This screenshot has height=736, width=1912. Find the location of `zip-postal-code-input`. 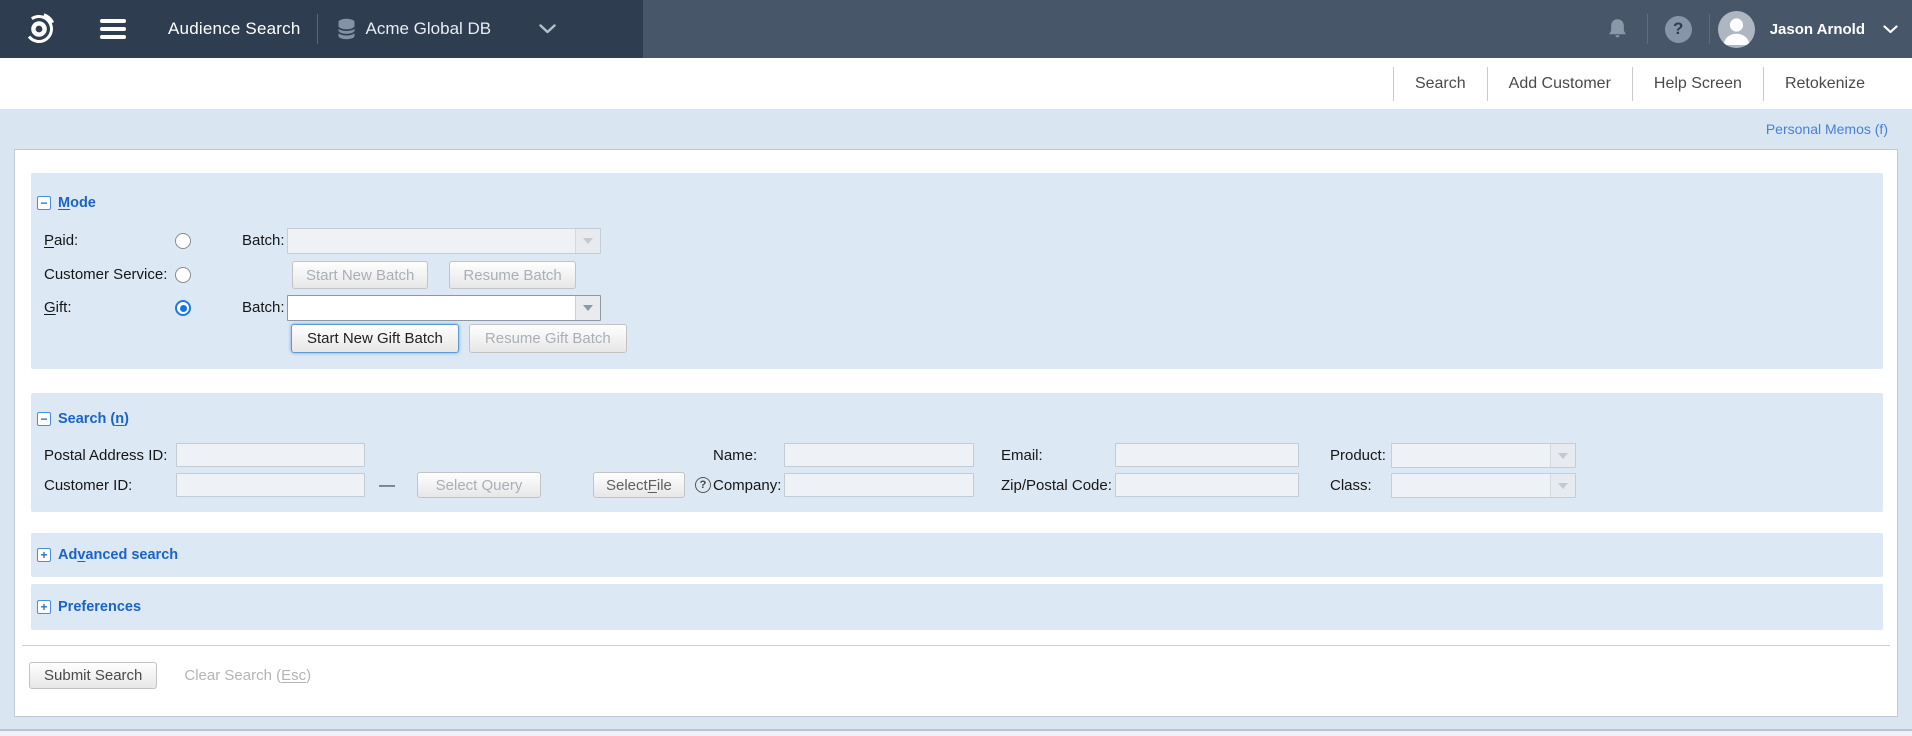

zip-postal-code-input is located at coordinates (1207, 485).